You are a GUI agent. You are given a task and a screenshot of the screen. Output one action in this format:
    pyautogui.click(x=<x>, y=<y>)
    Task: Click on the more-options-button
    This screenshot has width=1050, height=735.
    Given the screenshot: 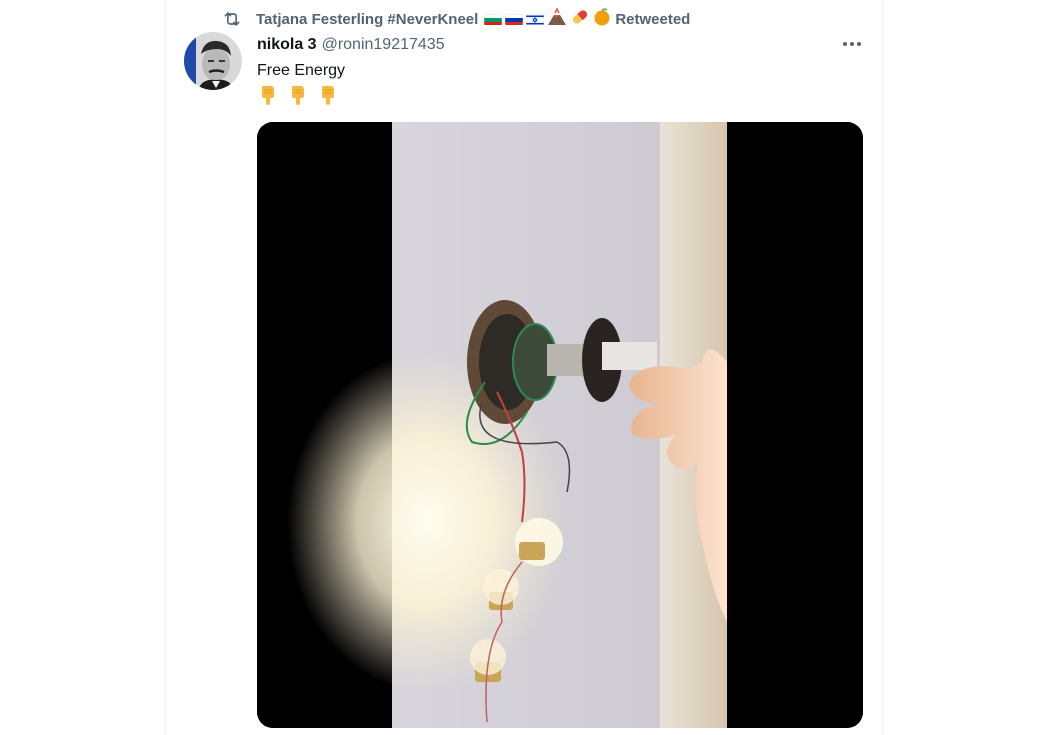 What is the action you would take?
    pyautogui.click(x=852, y=44)
    